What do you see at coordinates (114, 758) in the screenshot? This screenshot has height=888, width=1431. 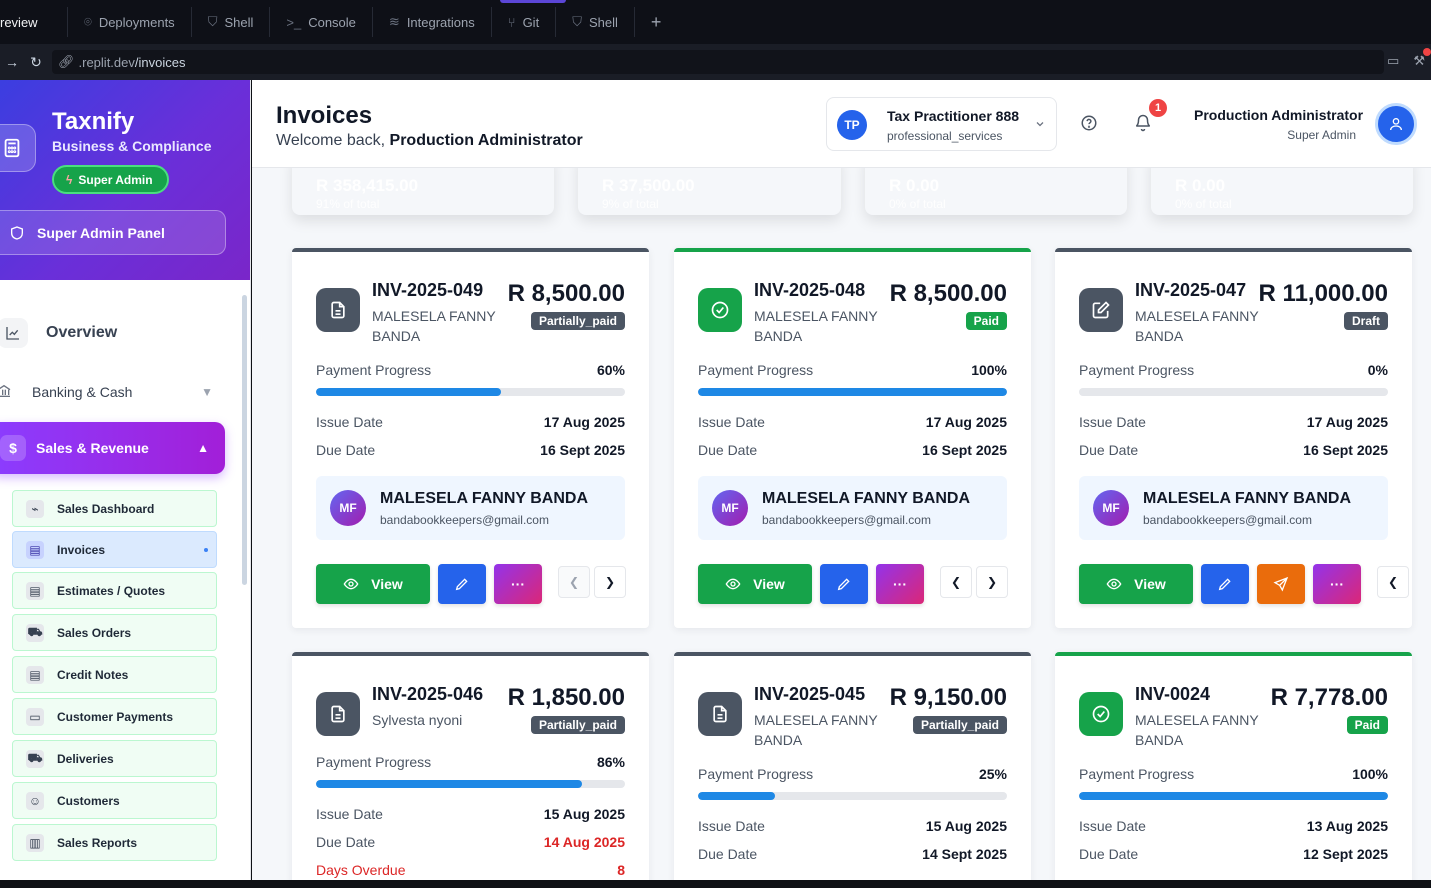 I see `sidebar-subitem-deliveries: ⛟ Deliveries` at bounding box center [114, 758].